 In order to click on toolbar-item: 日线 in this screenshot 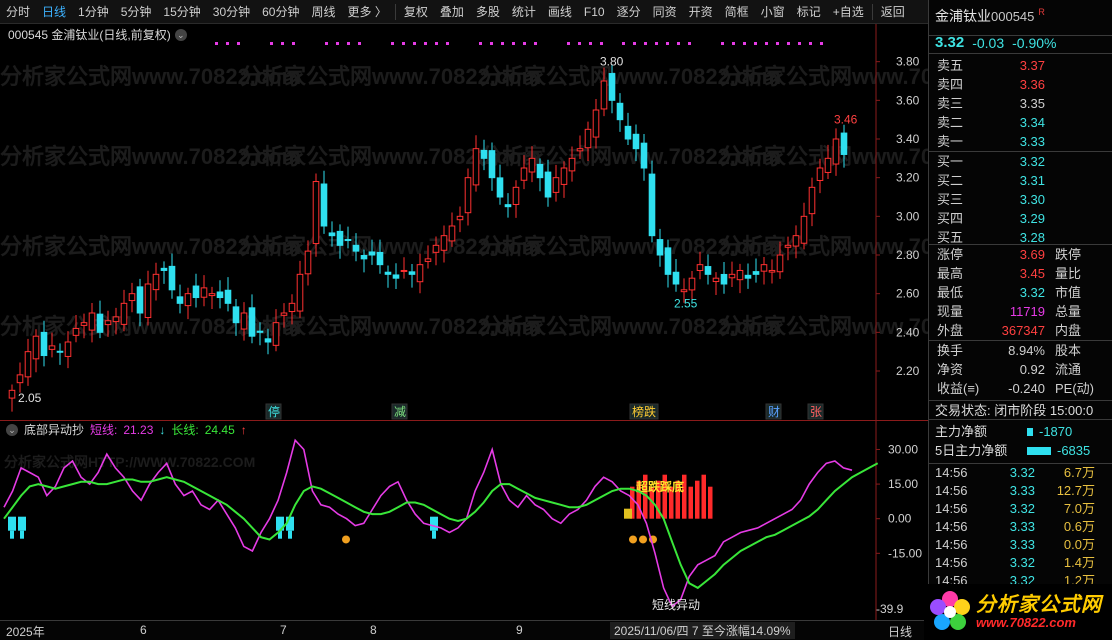, I will do `click(54, 12)`.